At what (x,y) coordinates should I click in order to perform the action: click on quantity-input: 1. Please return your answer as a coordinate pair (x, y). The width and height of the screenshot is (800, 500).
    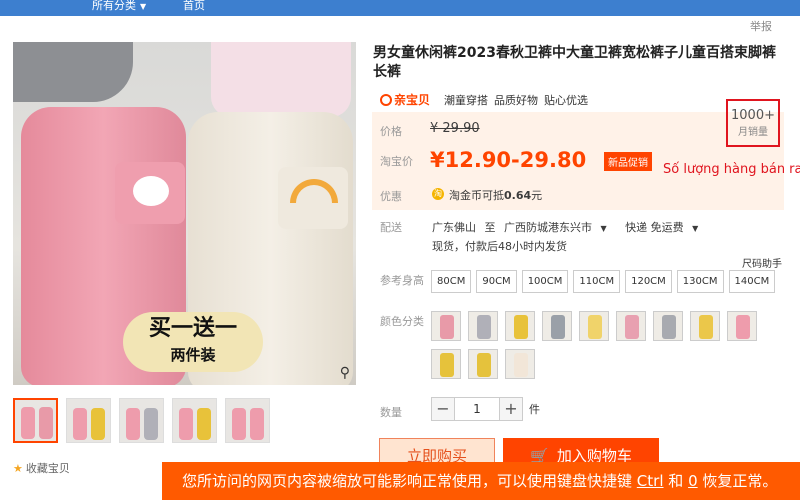
    Looking at the image, I should click on (477, 409).